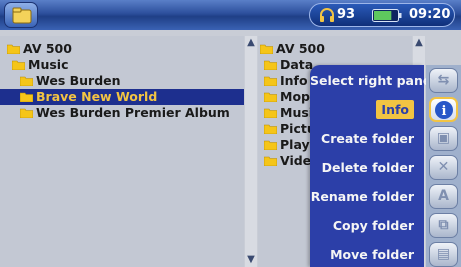 Image resolution: width=461 pixels, height=267 pixels. Describe the element at coordinates (133, 112) in the screenshot. I see `list-item-label: Wes Burden Premier Album` at that location.